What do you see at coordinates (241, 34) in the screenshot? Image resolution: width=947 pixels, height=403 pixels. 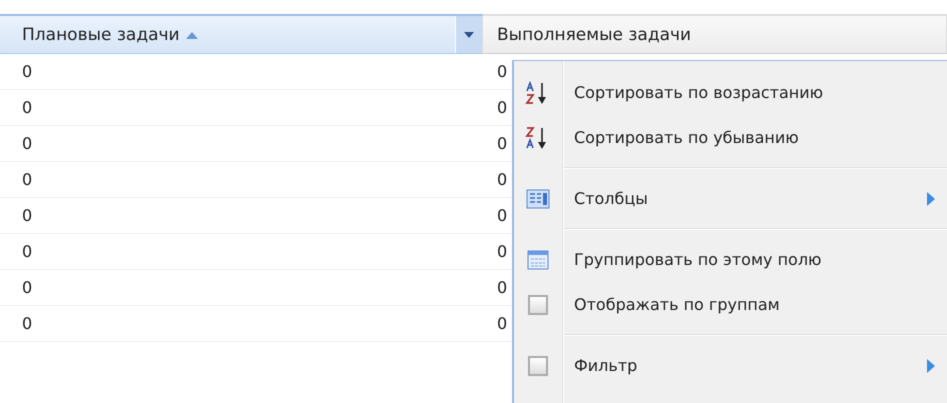 I see `column-header: Плановые задачи` at bounding box center [241, 34].